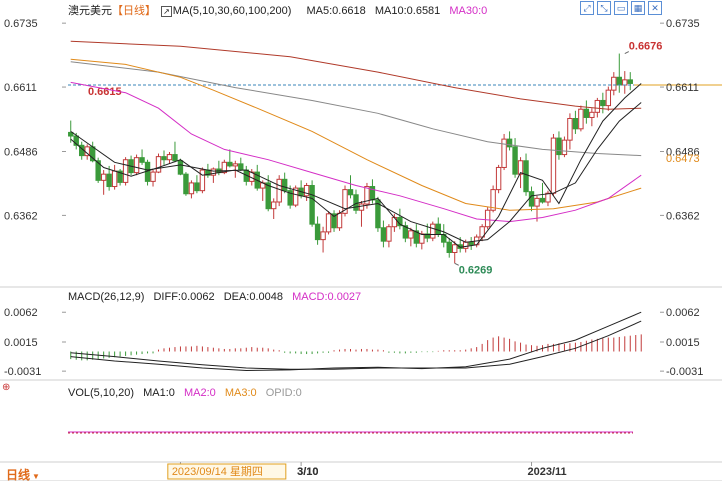 Image resolution: width=722 pixels, height=483 pixels. I want to click on layout-icon: ▭, so click(621, 8).